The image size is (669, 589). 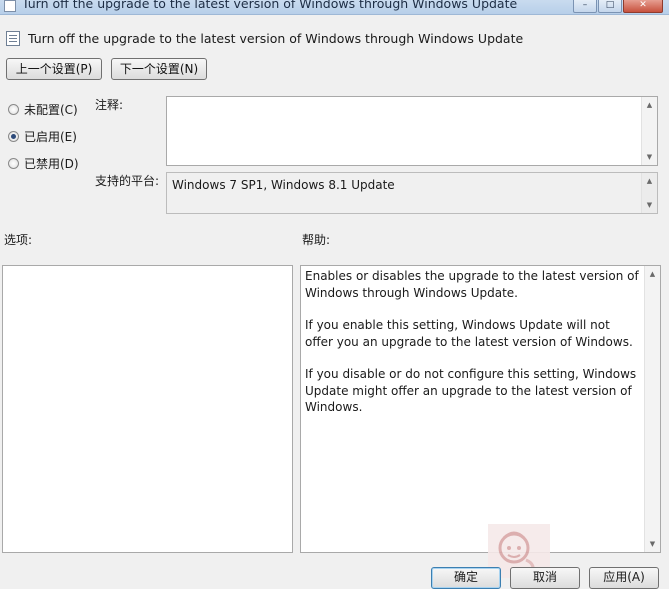 What do you see at coordinates (159, 69) in the screenshot?
I see `next-setting-button: 下一个设置(N)` at bounding box center [159, 69].